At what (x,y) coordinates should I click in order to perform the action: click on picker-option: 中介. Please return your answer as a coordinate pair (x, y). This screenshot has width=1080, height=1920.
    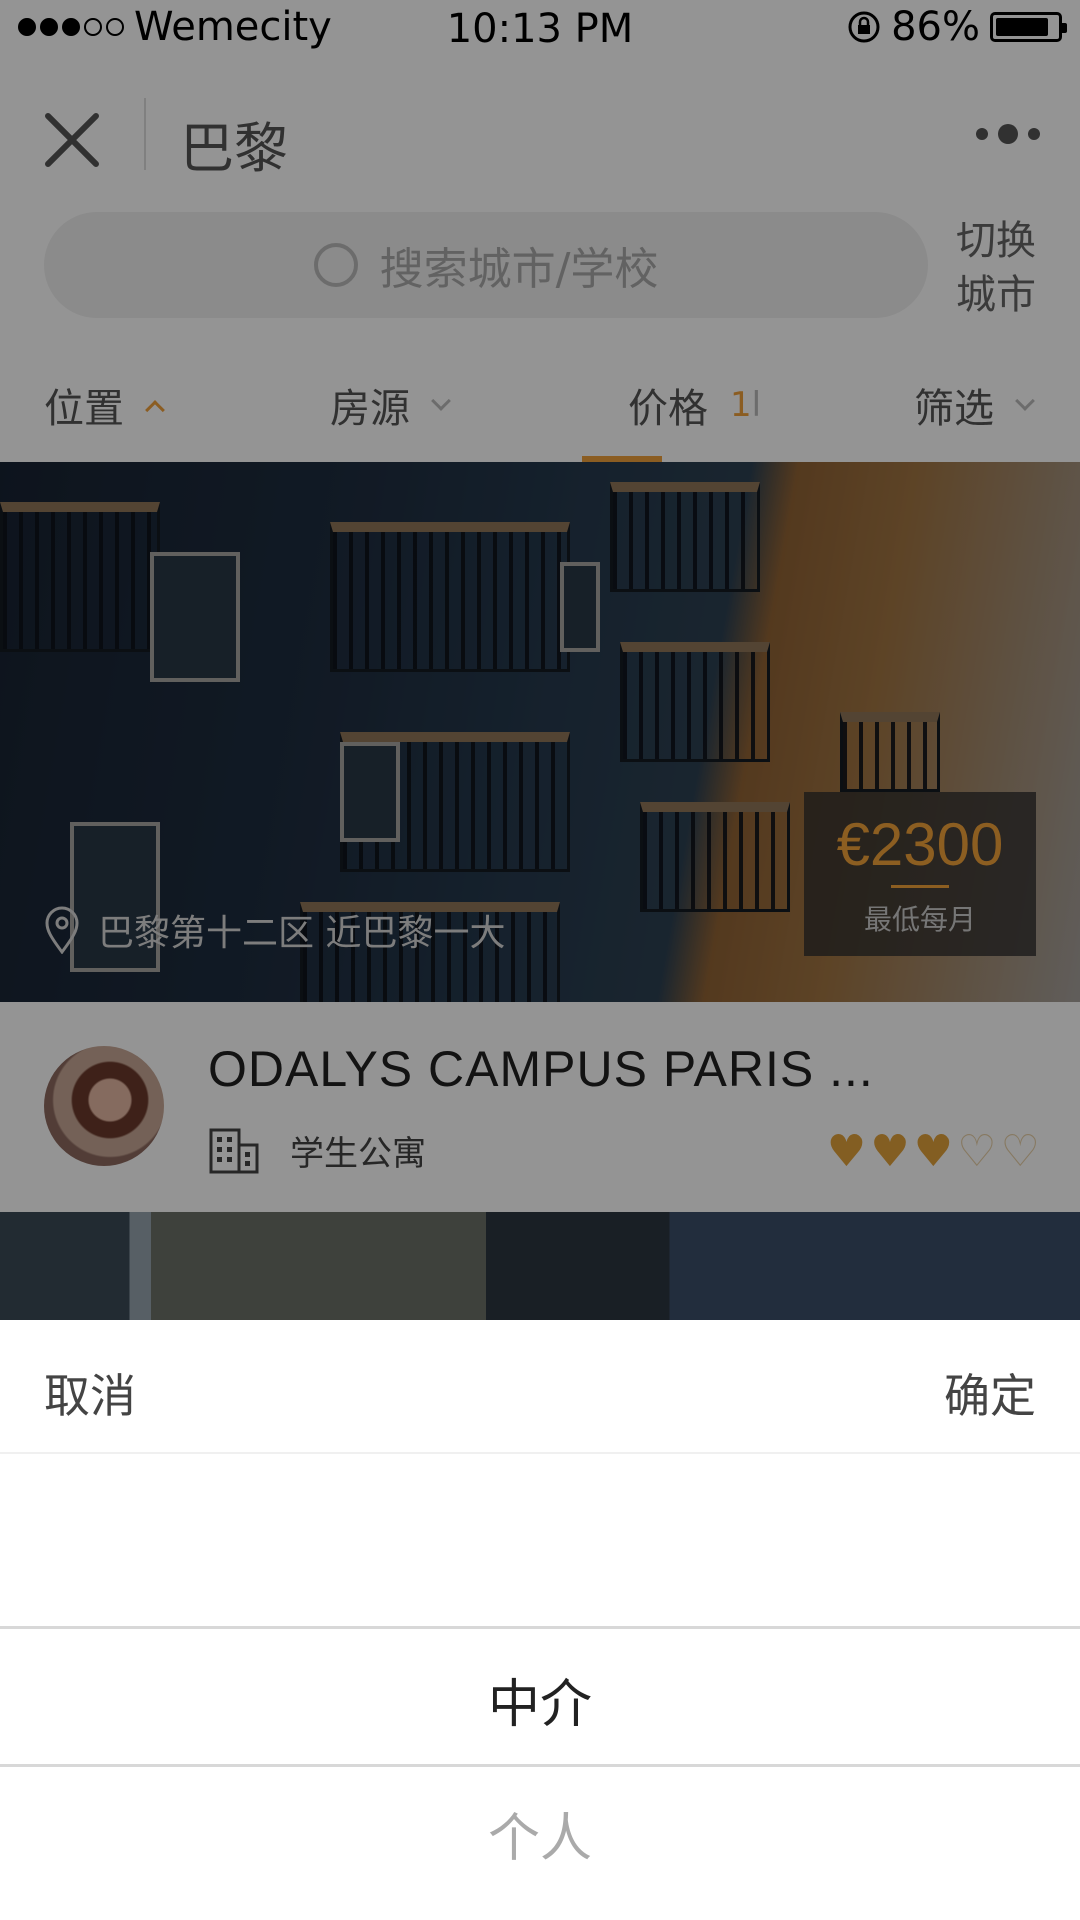
    Looking at the image, I should click on (540, 1699).